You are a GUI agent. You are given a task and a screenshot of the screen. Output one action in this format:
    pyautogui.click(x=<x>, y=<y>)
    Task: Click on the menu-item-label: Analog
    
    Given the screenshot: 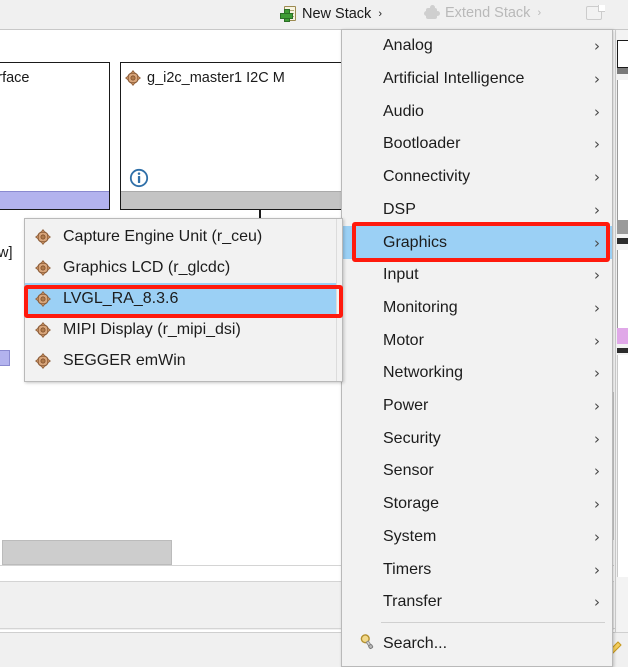 What is the action you would take?
    pyautogui.click(x=408, y=46)
    